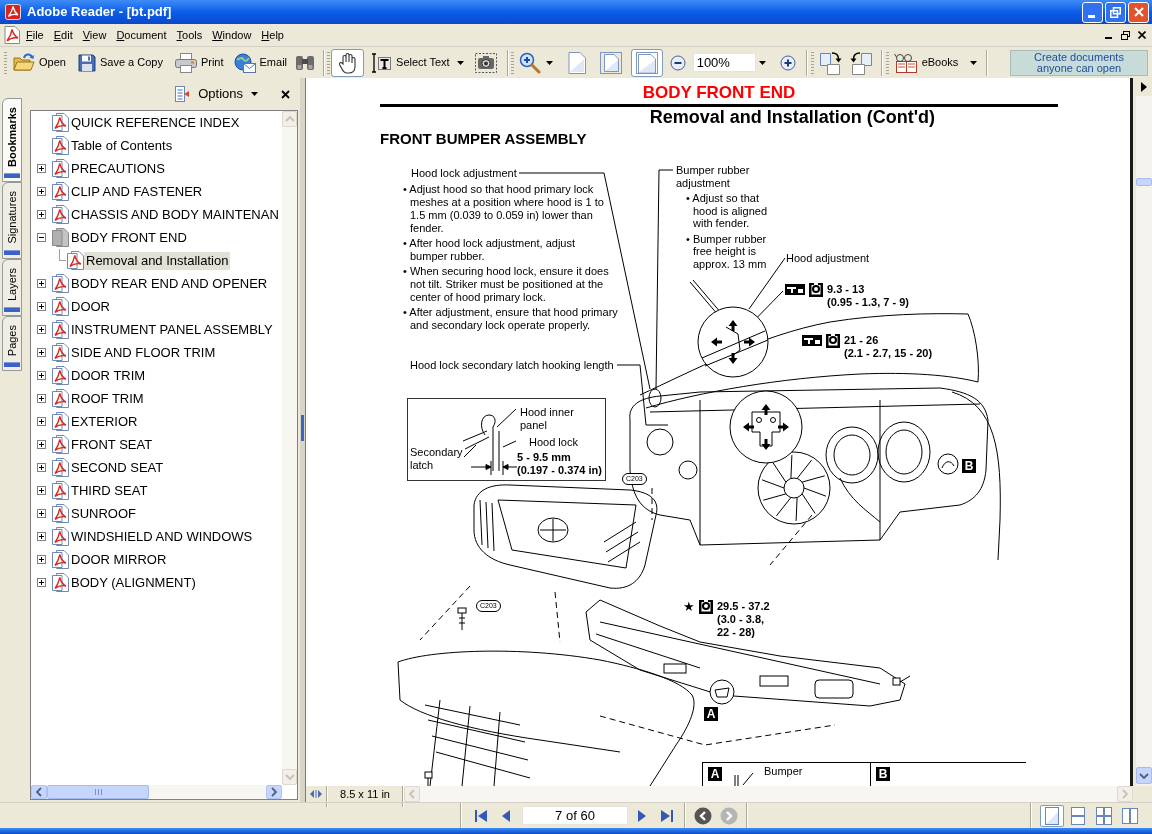 The image size is (1152, 834). What do you see at coordinates (117, 467) in the screenshot?
I see `bookmark-label: SECOND SEAT` at bounding box center [117, 467].